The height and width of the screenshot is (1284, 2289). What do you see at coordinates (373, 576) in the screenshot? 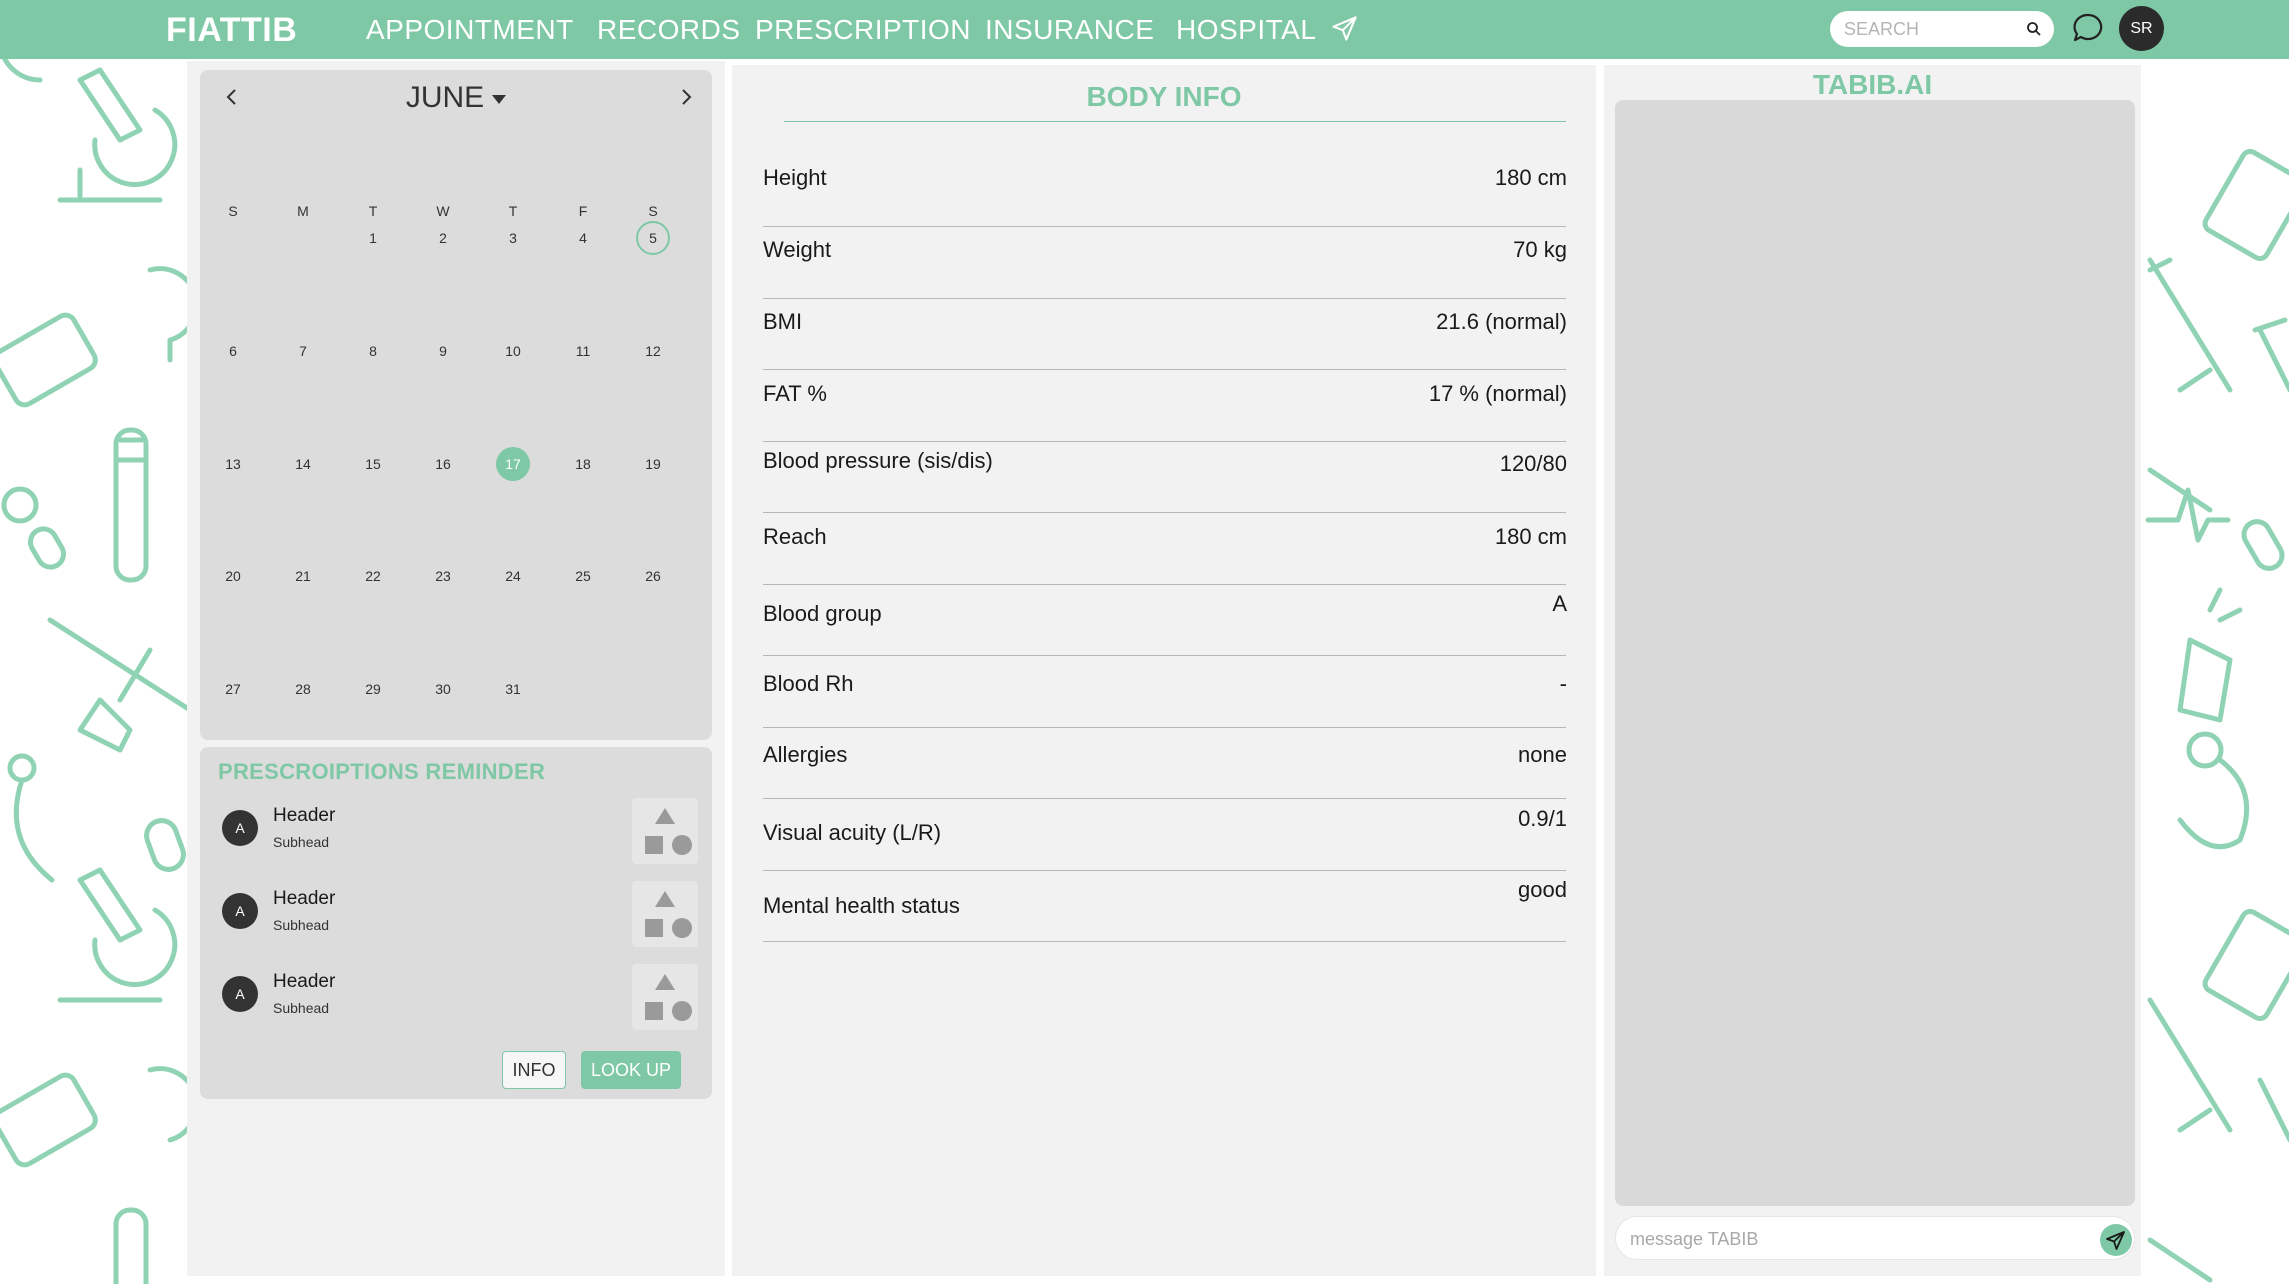
I see `calendar-day: 22` at bounding box center [373, 576].